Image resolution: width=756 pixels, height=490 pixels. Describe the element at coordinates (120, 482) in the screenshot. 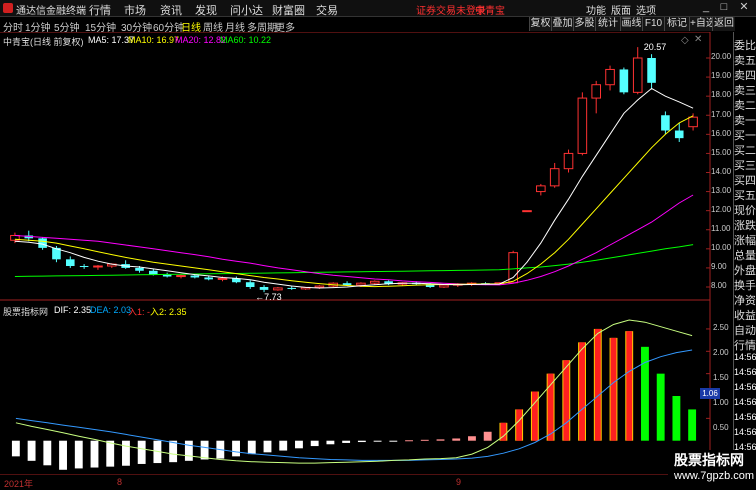

I see `x-label-aug: 8` at that location.